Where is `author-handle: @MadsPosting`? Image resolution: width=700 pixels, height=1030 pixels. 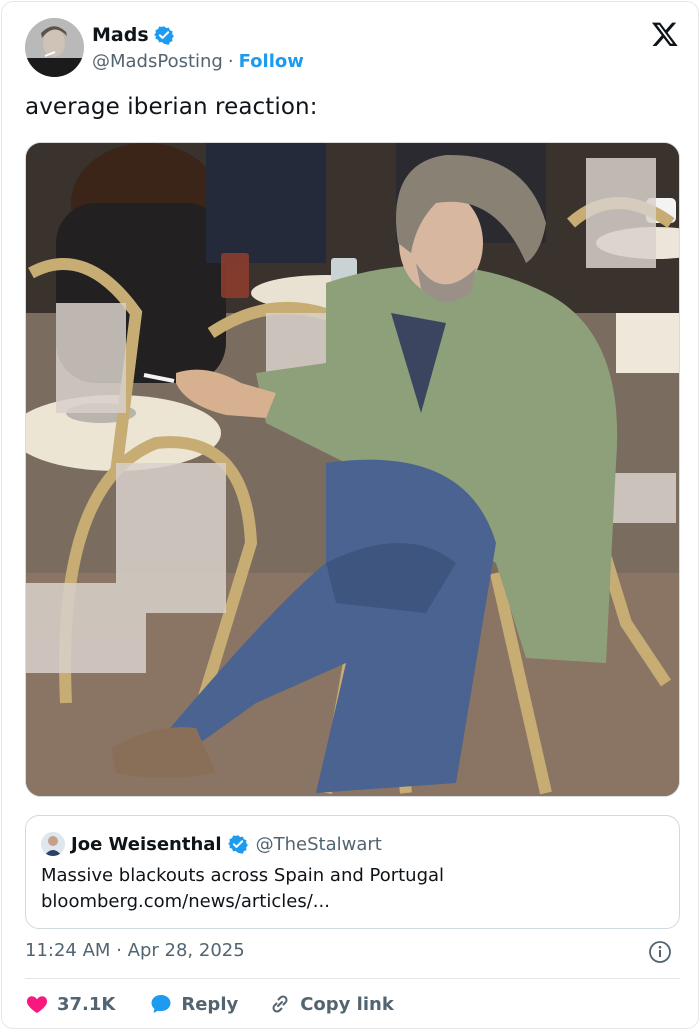
author-handle: @MadsPosting is located at coordinates (157, 61).